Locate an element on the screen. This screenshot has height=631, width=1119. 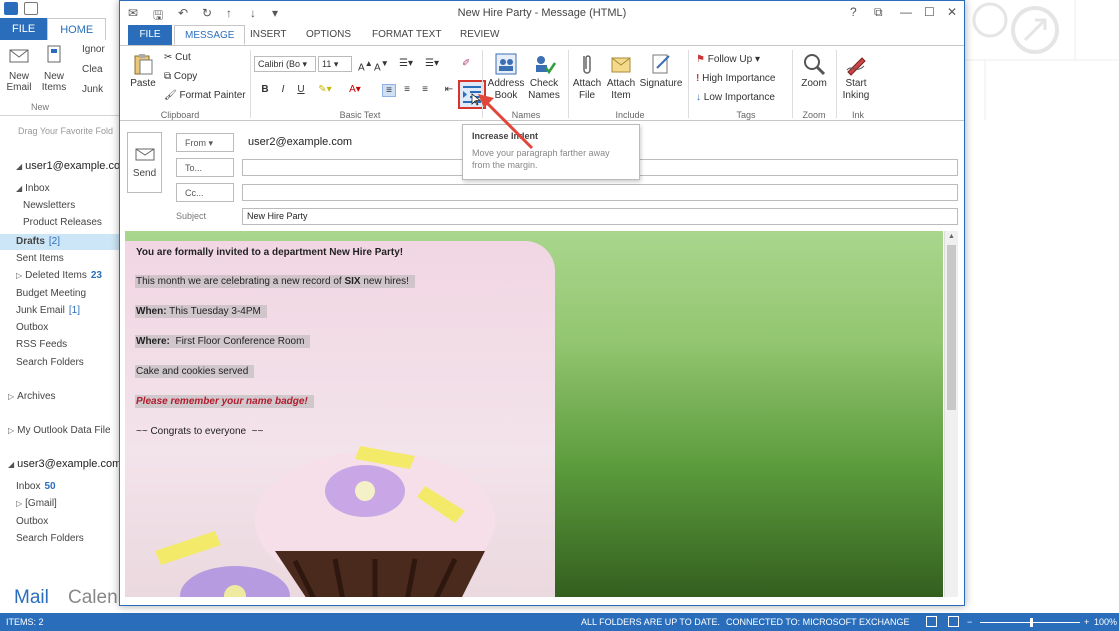
up-arrow-icon: ↑ is located at coordinates (229, 13).